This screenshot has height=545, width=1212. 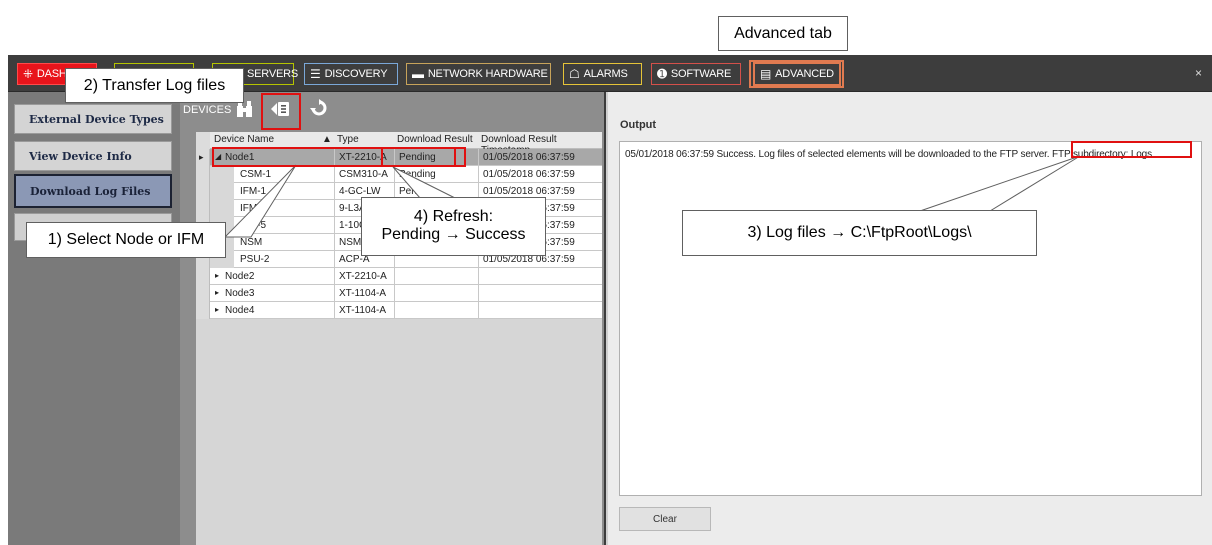 I want to click on callout-transfer-log-files: 2) Transfer Log files, so click(x=154, y=85).